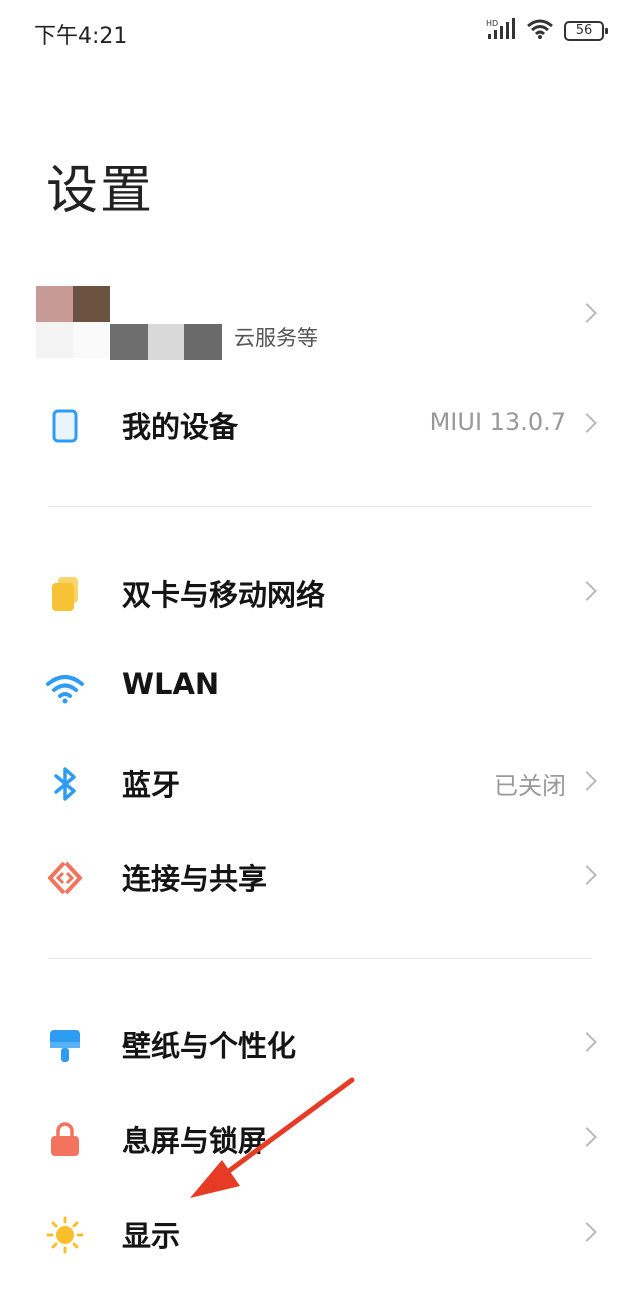 The width and height of the screenshot is (640, 1291). I want to click on item-label: 连接与共享, so click(195, 879).